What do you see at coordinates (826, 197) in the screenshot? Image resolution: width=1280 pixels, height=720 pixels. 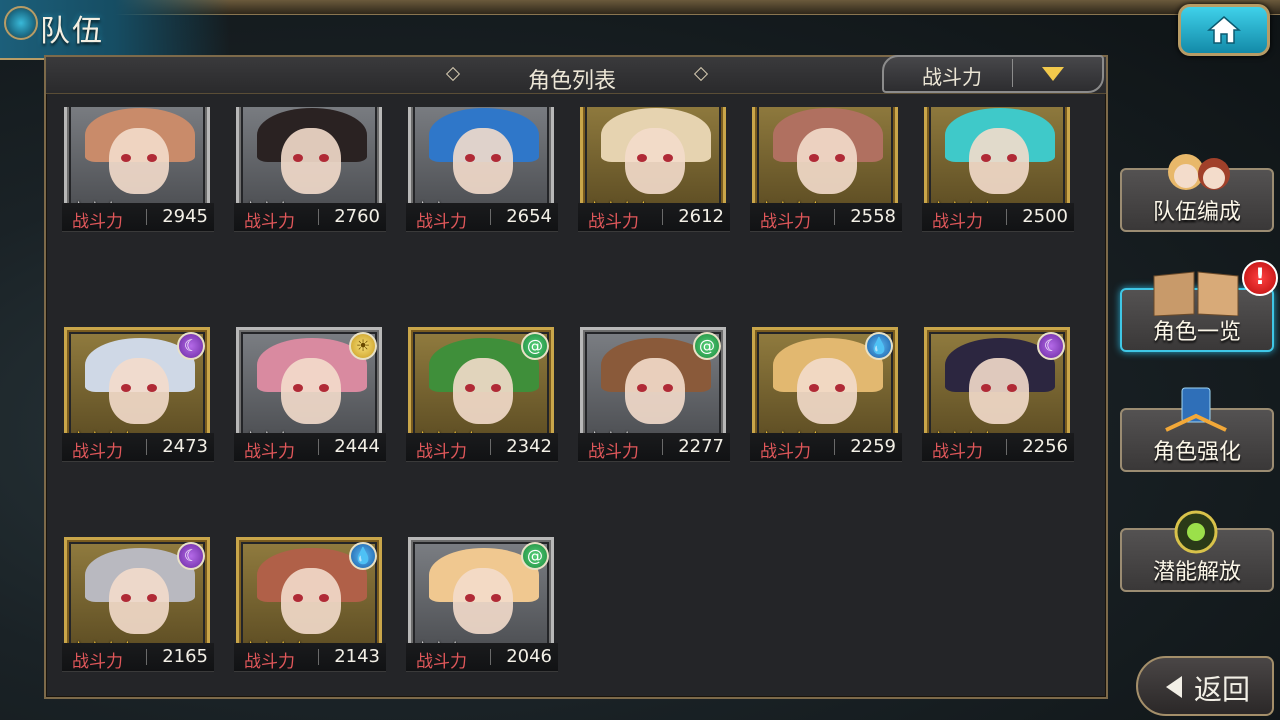 I see `character-card: ★★★★战斗力2558` at bounding box center [826, 197].